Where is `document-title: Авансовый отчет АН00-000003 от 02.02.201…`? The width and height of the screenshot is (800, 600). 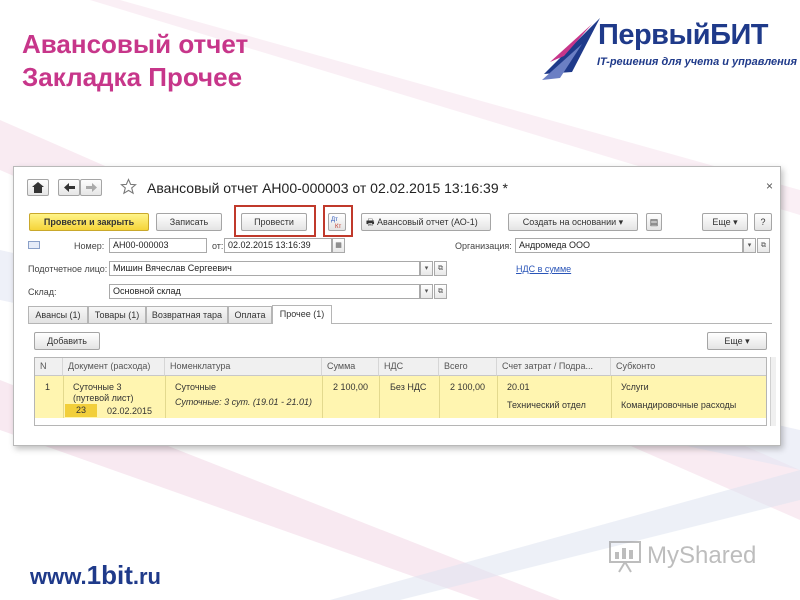
document-title: Авансовый отчет АН00-000003 от 02.02.201… is located at coordinates (327, 188).